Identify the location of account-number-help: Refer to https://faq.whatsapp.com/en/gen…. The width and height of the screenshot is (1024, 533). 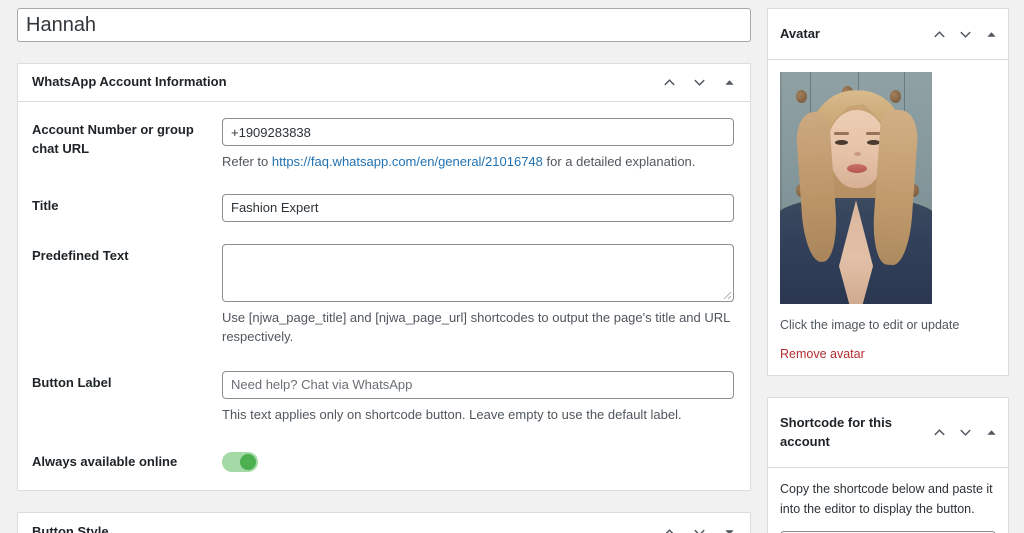
(478, 162).